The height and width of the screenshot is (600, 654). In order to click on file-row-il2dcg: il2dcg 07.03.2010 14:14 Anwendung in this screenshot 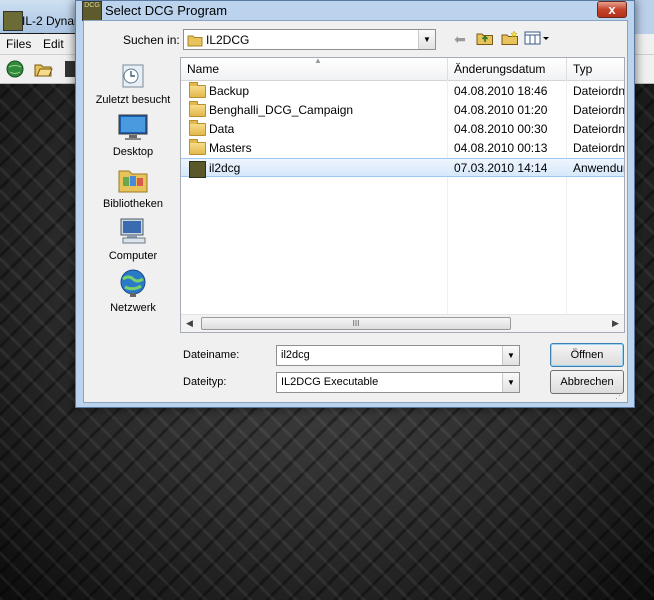, I will do `click(402, 168)`.